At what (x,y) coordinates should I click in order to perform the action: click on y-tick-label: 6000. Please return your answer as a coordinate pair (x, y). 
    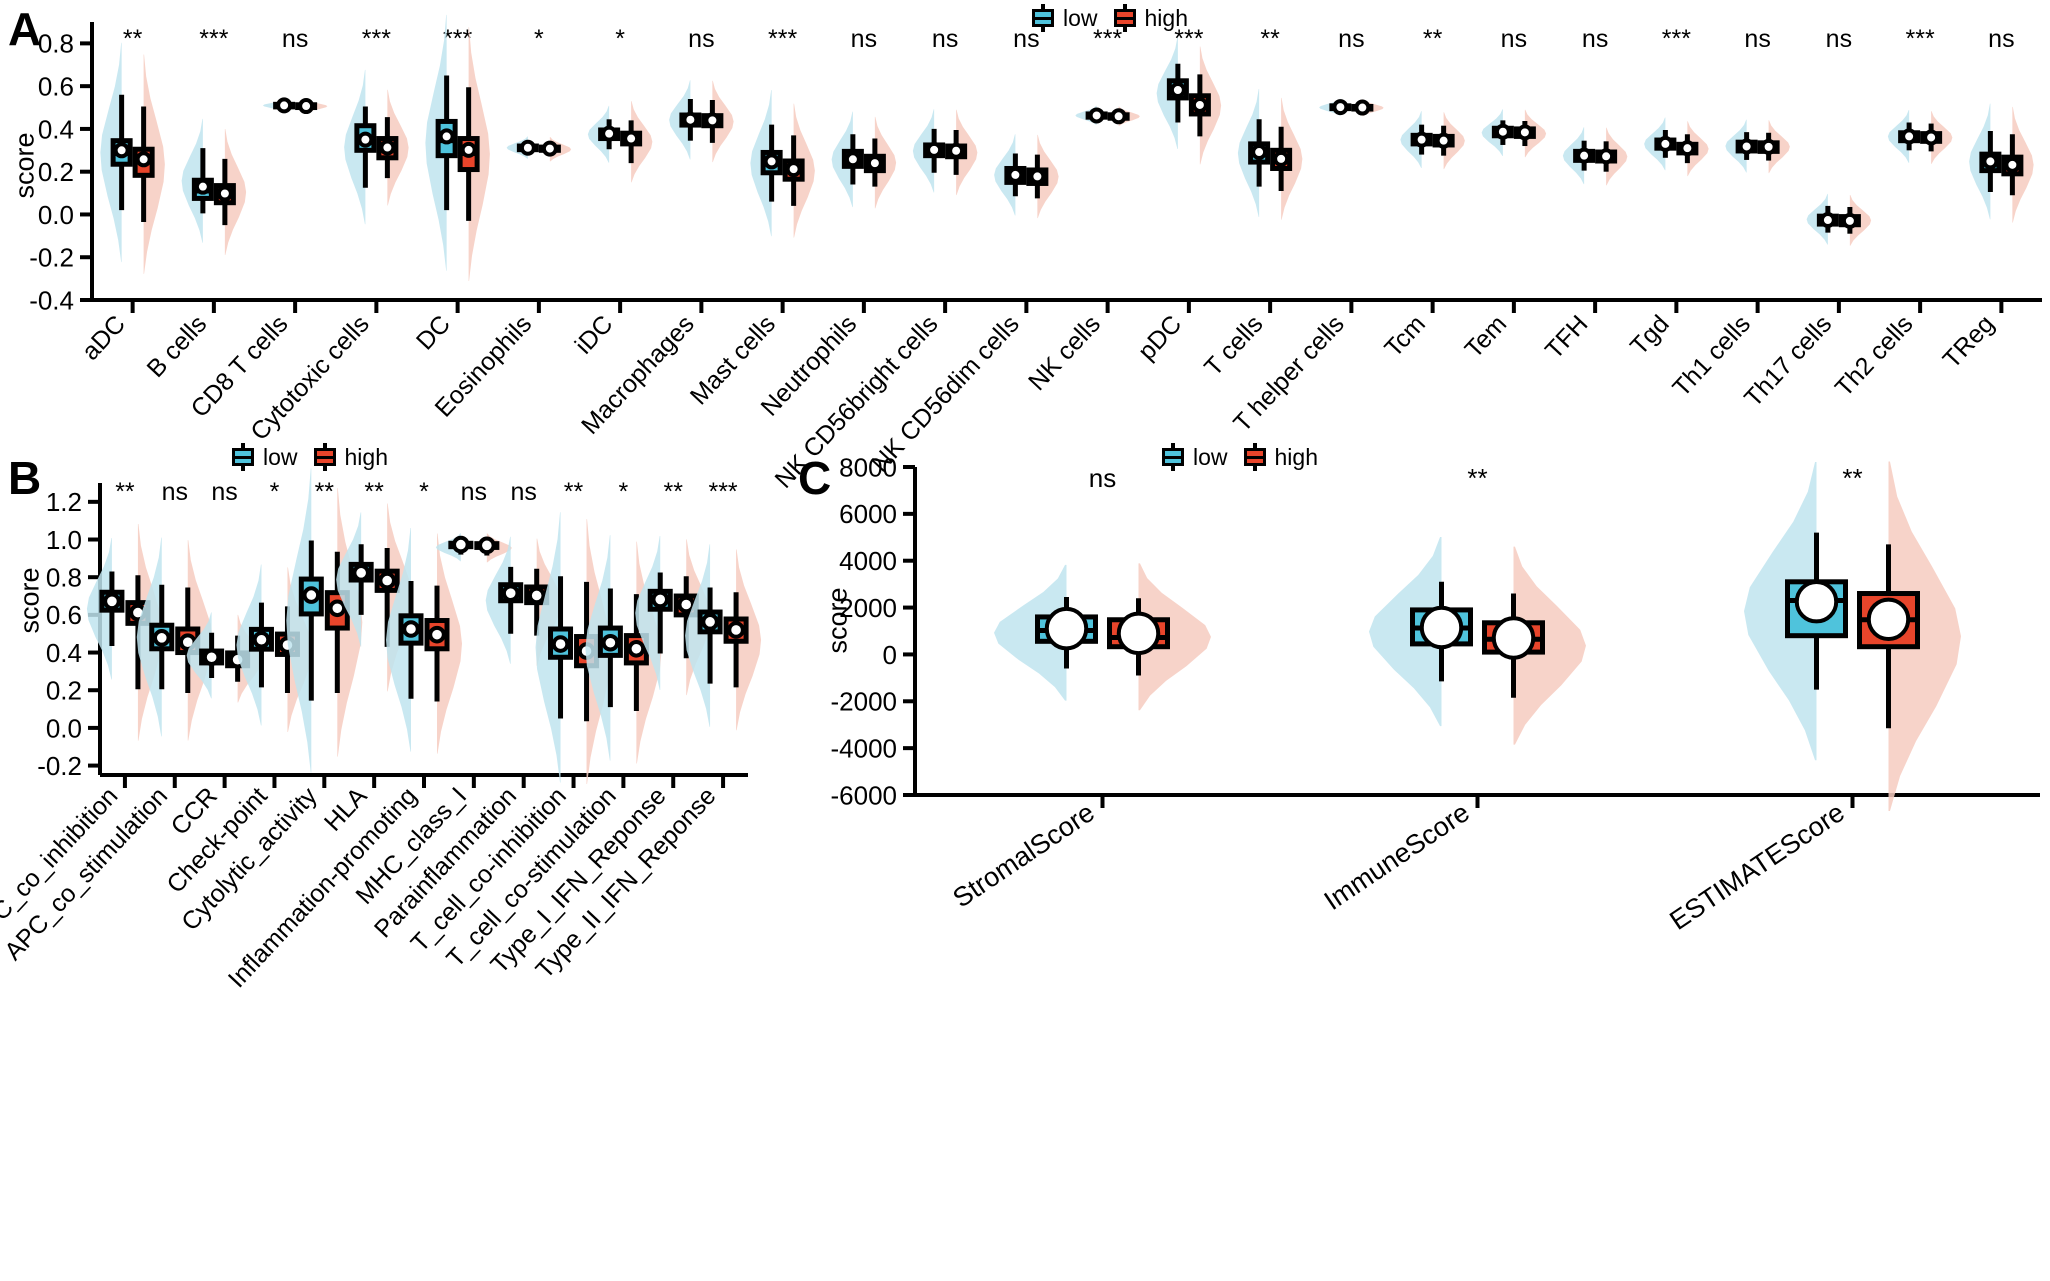
    Looking at the image, I should click on (868, 514).